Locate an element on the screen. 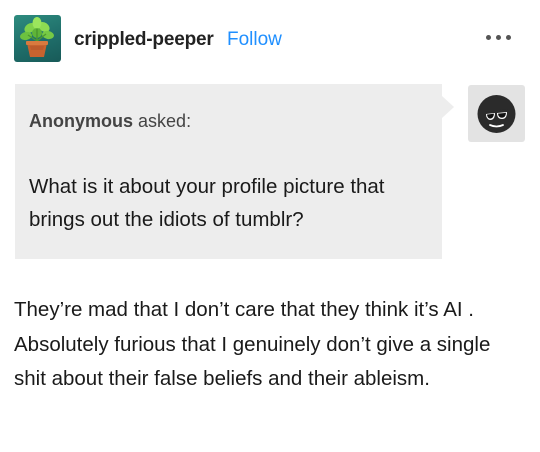  post-header: crippled-peeper Follow is located at coordinates (270, 39).